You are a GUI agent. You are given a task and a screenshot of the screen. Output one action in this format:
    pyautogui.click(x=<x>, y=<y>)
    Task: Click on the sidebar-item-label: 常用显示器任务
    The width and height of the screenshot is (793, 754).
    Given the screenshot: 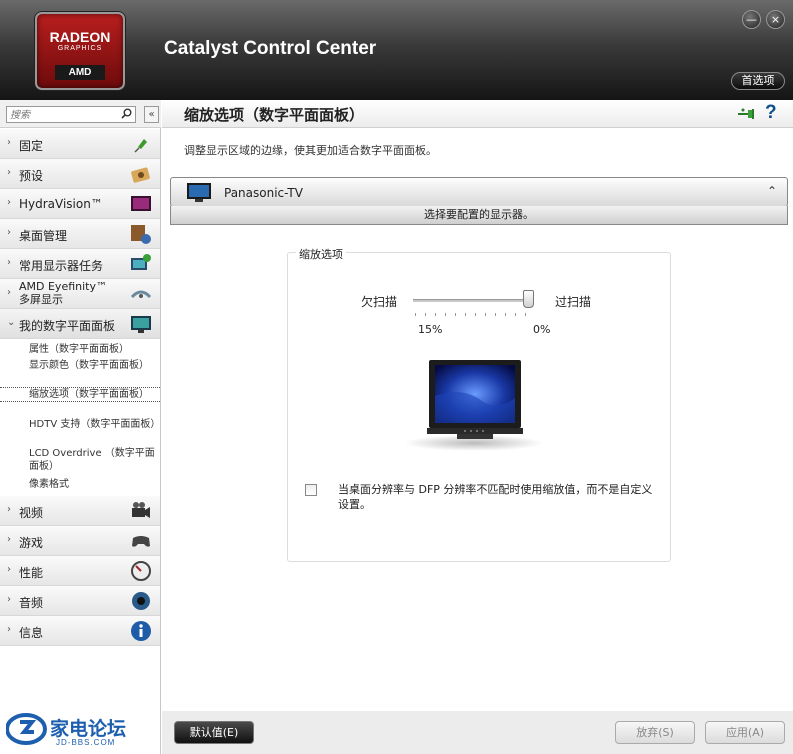 What is the action you would take?
    pyautogui.click(x=61, y=266)
    